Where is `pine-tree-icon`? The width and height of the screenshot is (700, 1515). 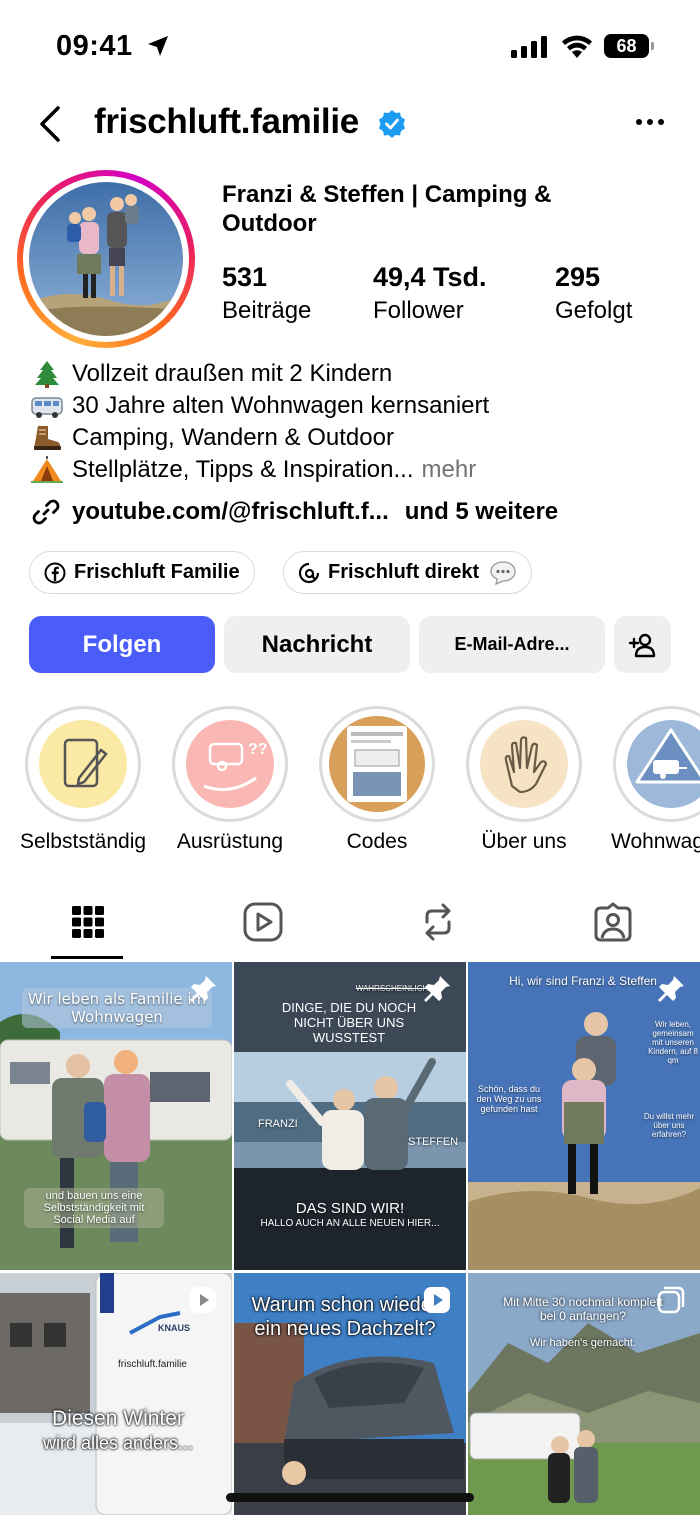 pine-tree-icon is located at coordinates (47, 374).